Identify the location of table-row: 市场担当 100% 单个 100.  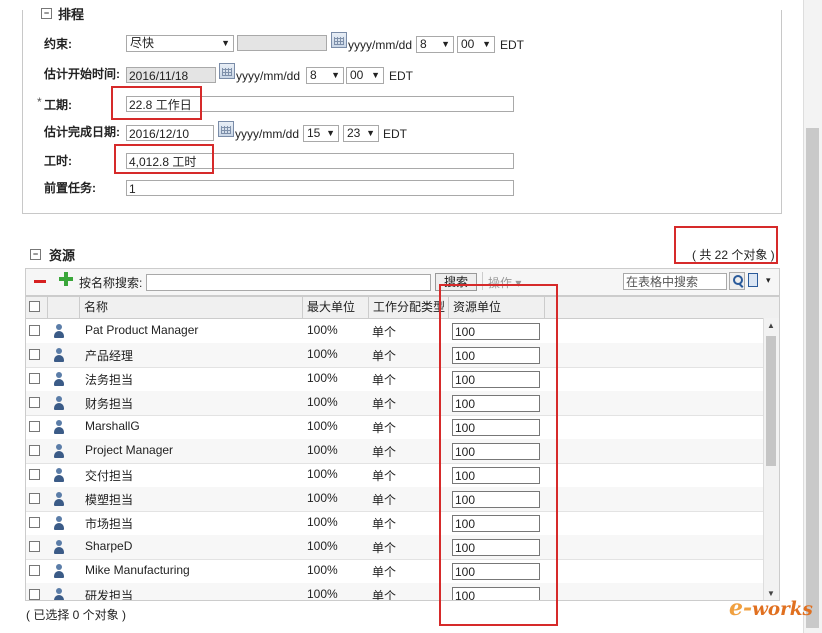
(395, 523).